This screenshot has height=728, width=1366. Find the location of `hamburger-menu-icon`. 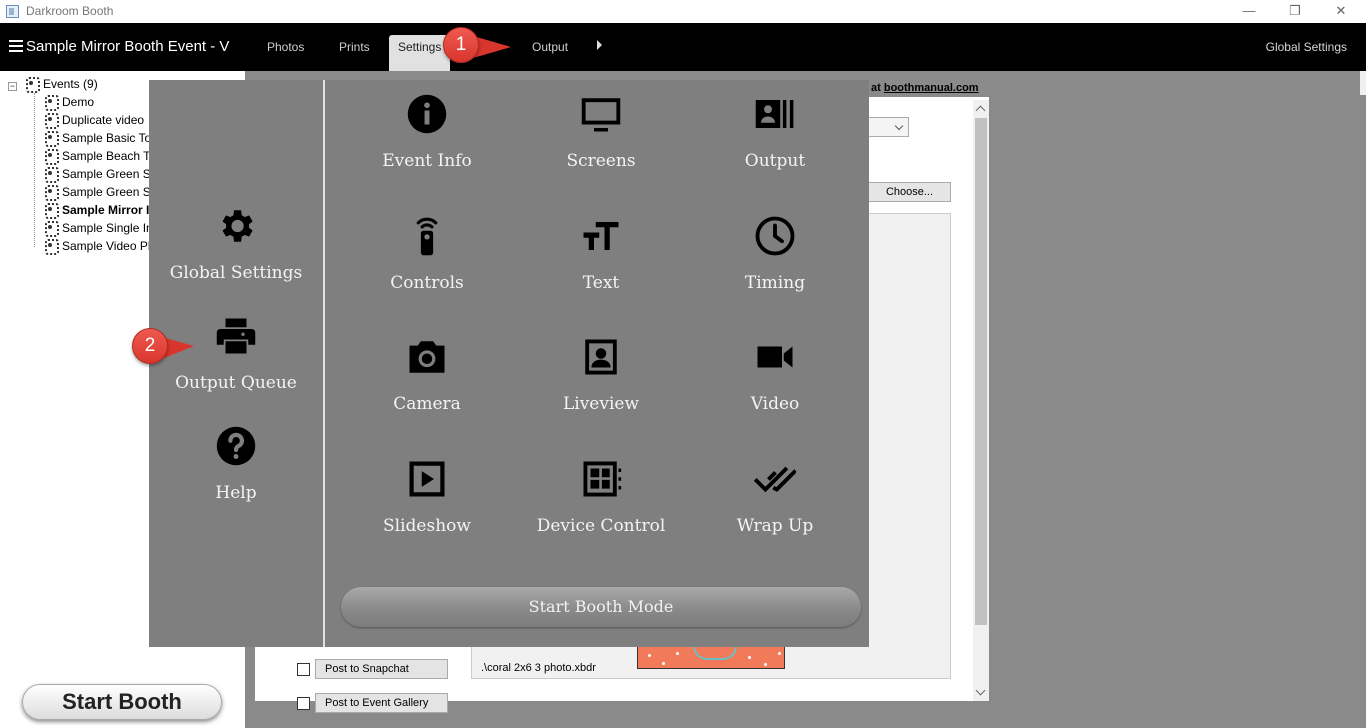

hamburger-menu-icon is located at coordinates (16, 46).